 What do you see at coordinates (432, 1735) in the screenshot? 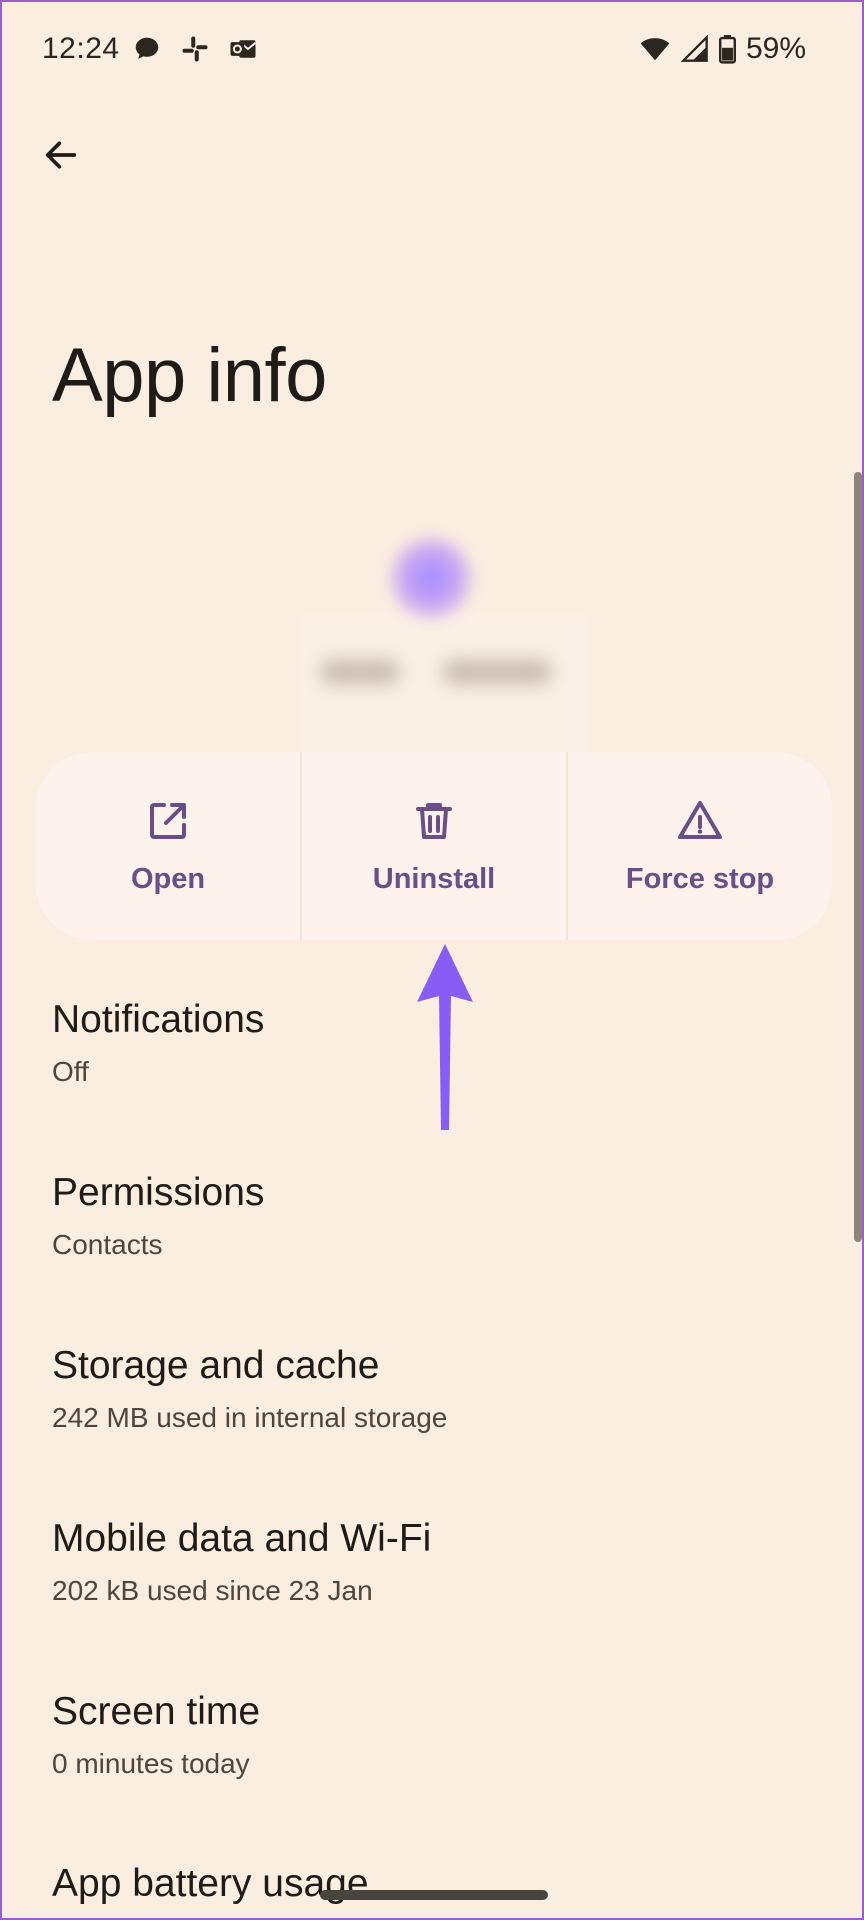
I see `screen-time-item: Screen time 0 minutes today` at bounding box center [432, 1735].